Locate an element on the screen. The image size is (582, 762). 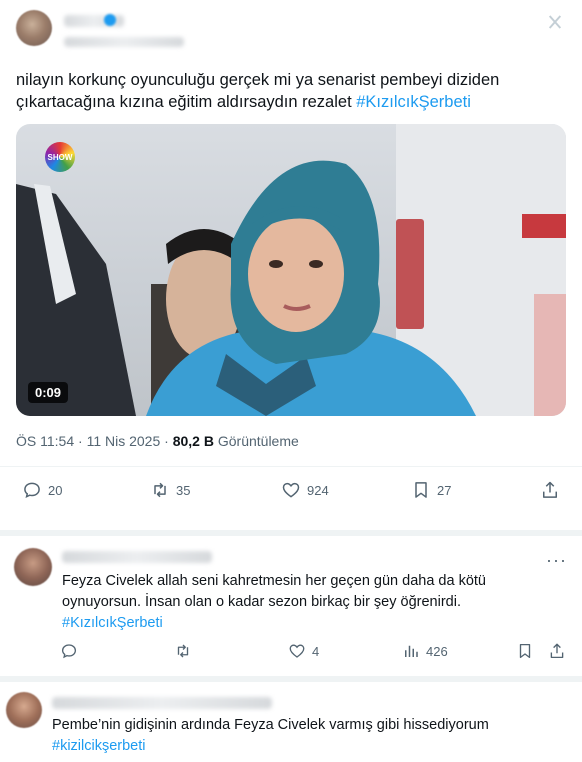
analytics-icon is located at coordinates (411, 651).